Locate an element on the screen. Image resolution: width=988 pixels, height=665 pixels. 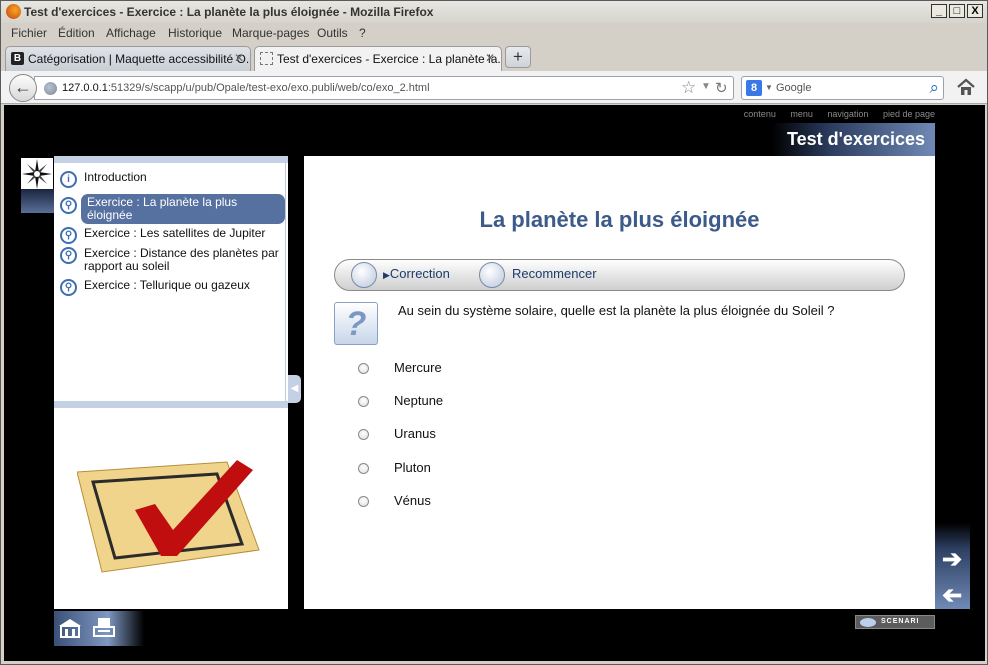
choice-label: Pluton is located at coordinates (412, 467).